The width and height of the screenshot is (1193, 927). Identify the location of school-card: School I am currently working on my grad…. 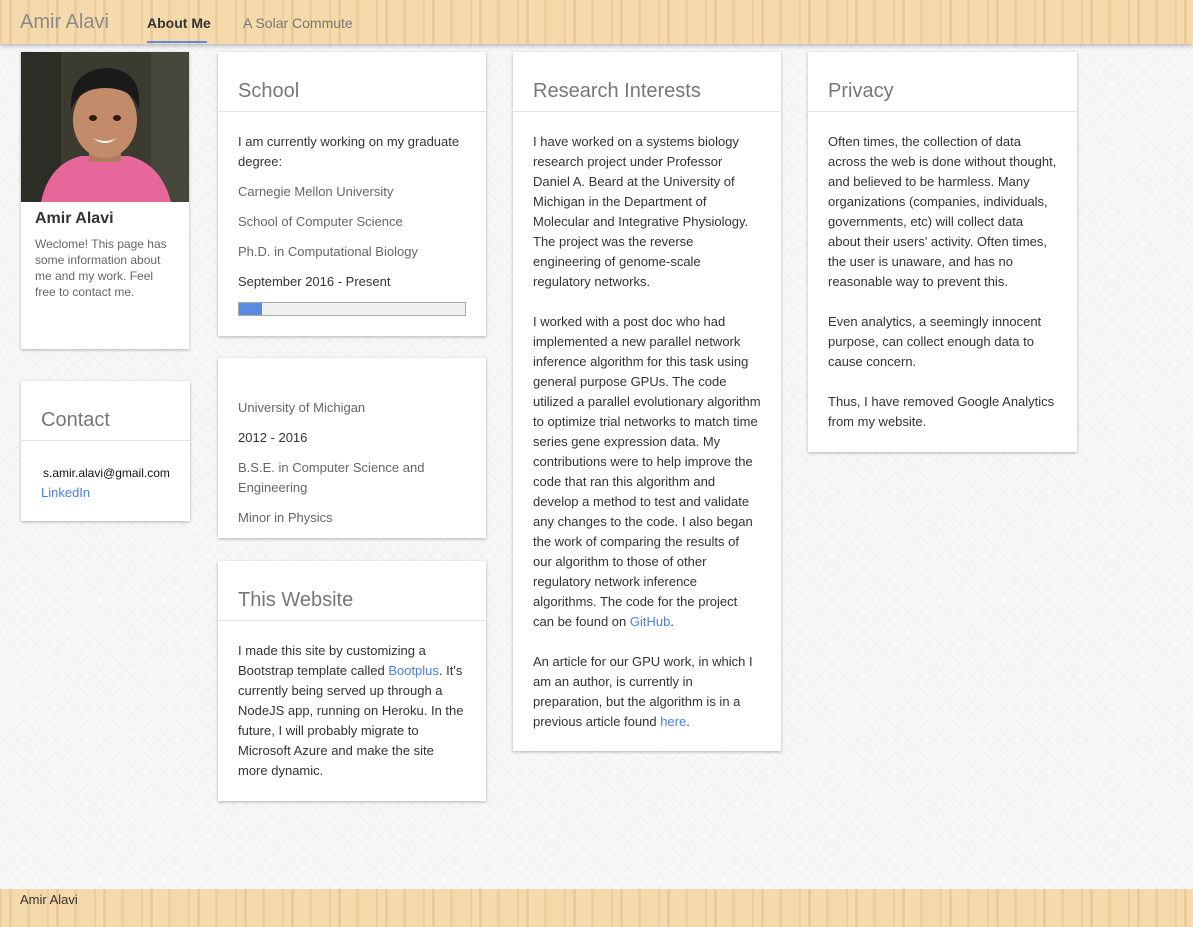
(352, 194).